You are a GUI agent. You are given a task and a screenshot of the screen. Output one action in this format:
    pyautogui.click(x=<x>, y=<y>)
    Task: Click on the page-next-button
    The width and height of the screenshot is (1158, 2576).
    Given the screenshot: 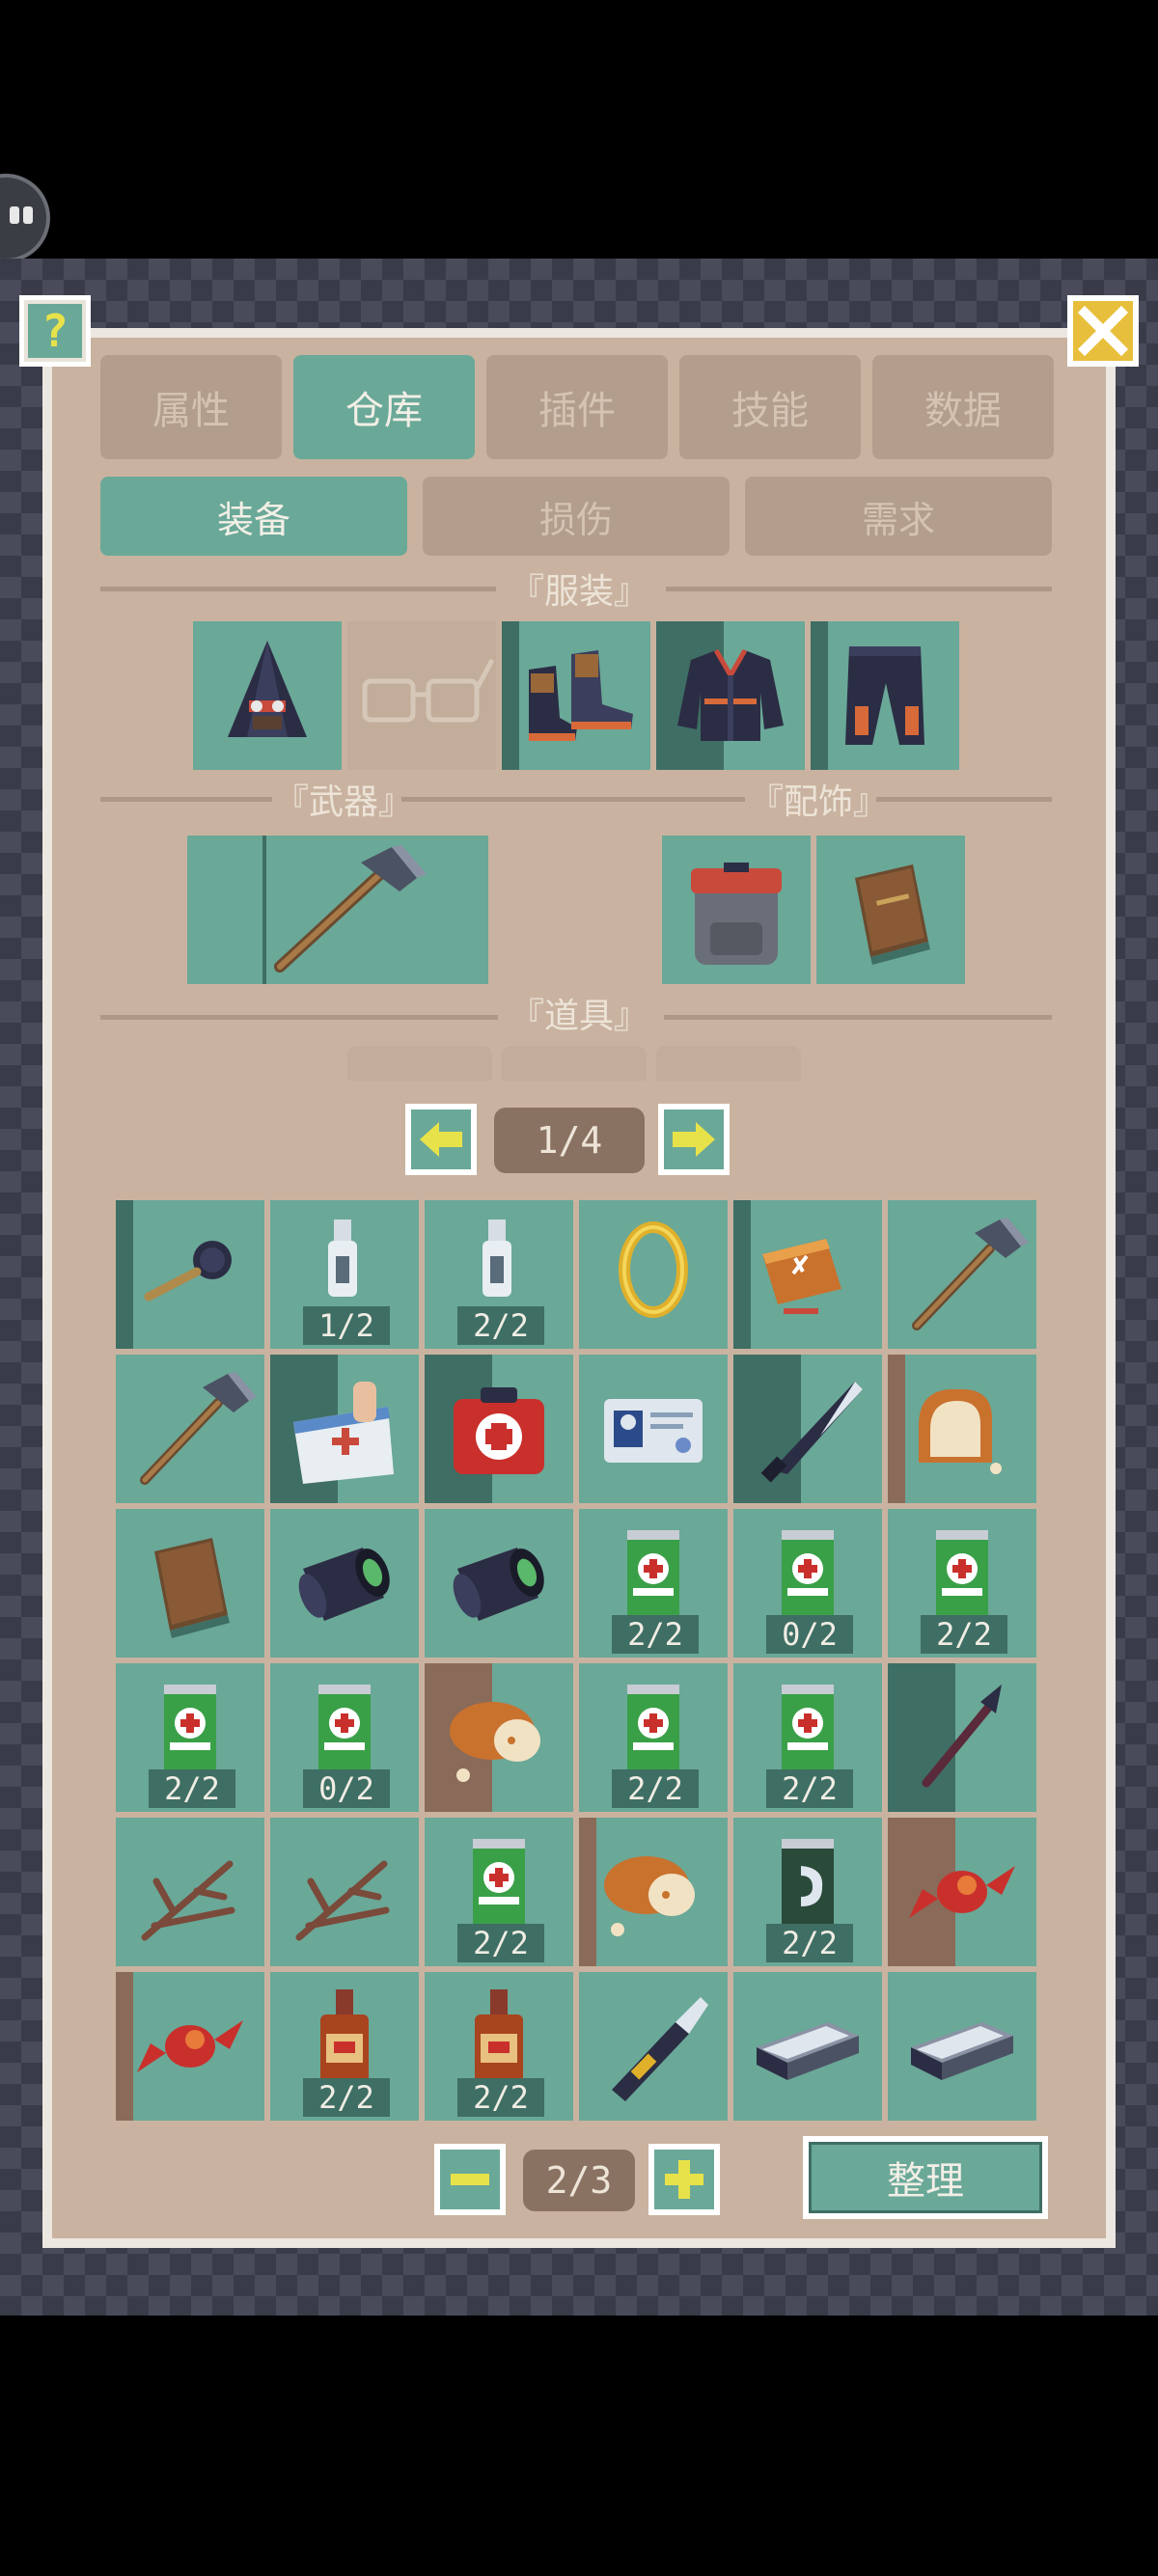 What is the action you would take?
    pyautogui.click(x=694, y=1139)
    